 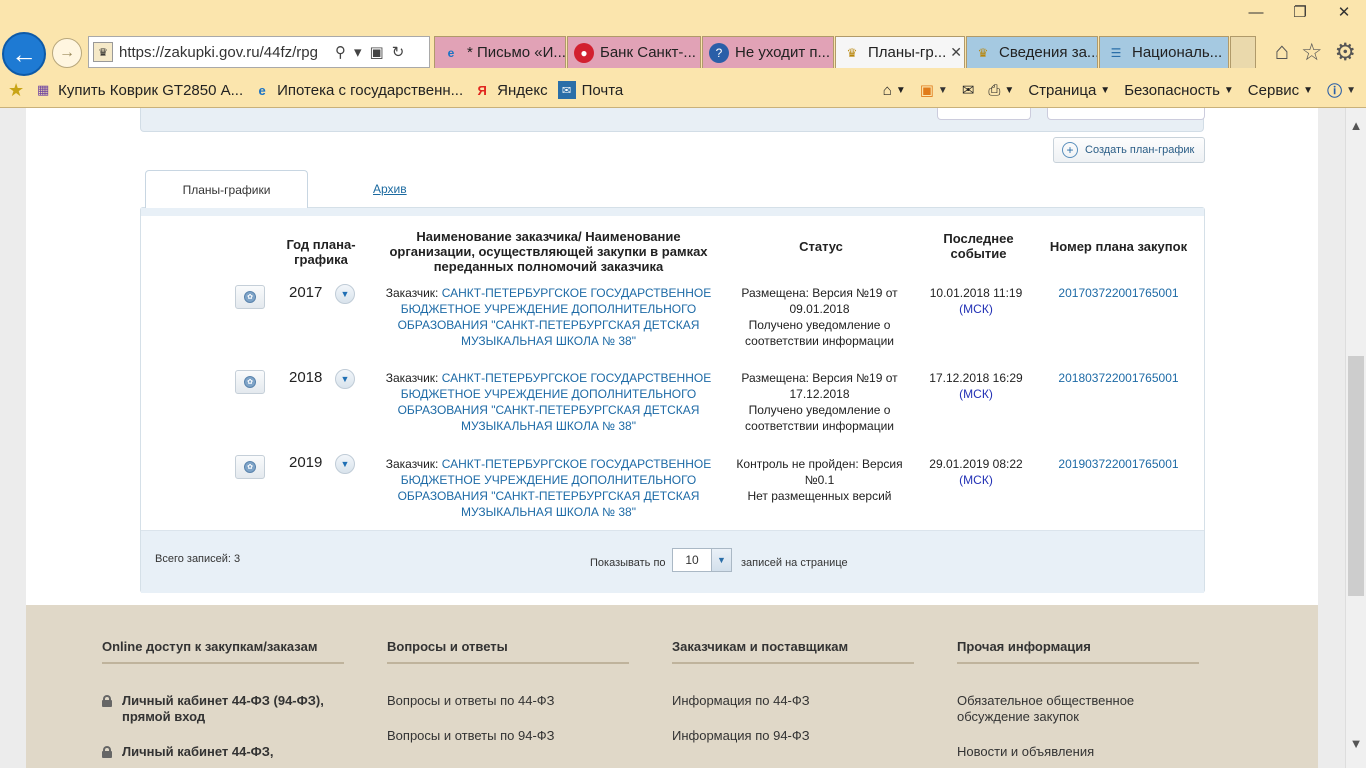 What do you see at coordinates (794, 563) in the screenshot?
I see `per-page-label: записей на странице` at bounding box center [794, 563].